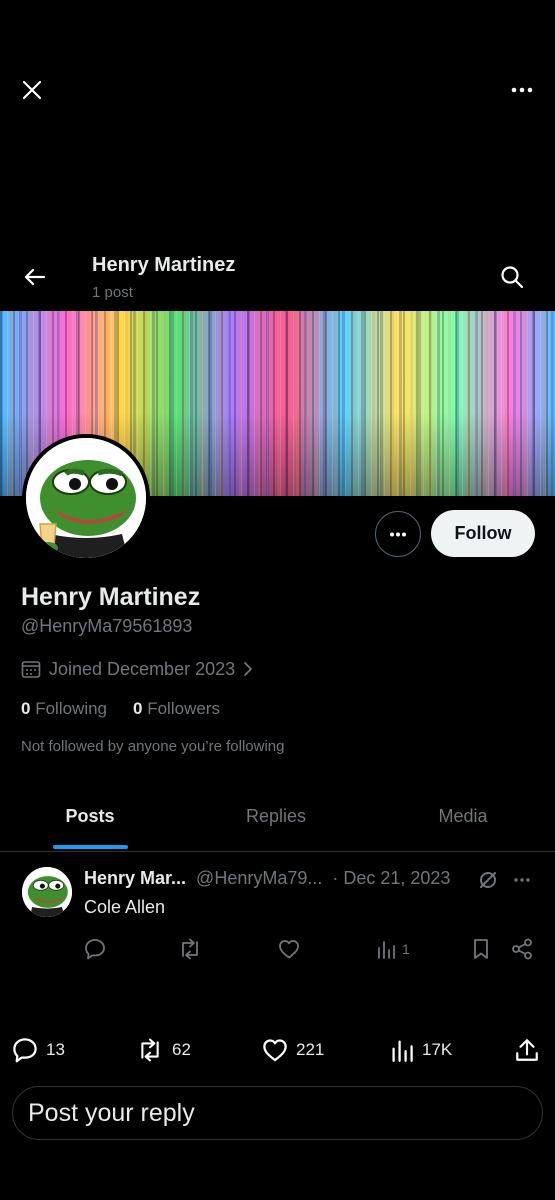 The width and height of the screenshot is (555, 1200). What do you see at coordinates (391, 878) in the screenshot?
I see `post-date: · Dec 21, 2023` at bounding box center [391, 878].